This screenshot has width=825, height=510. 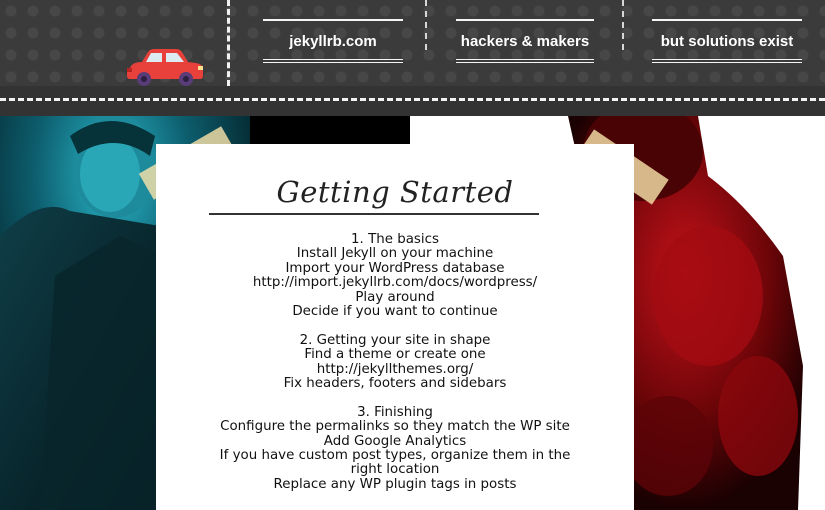 I want to click on header-strip, so click(x=412, y=101).